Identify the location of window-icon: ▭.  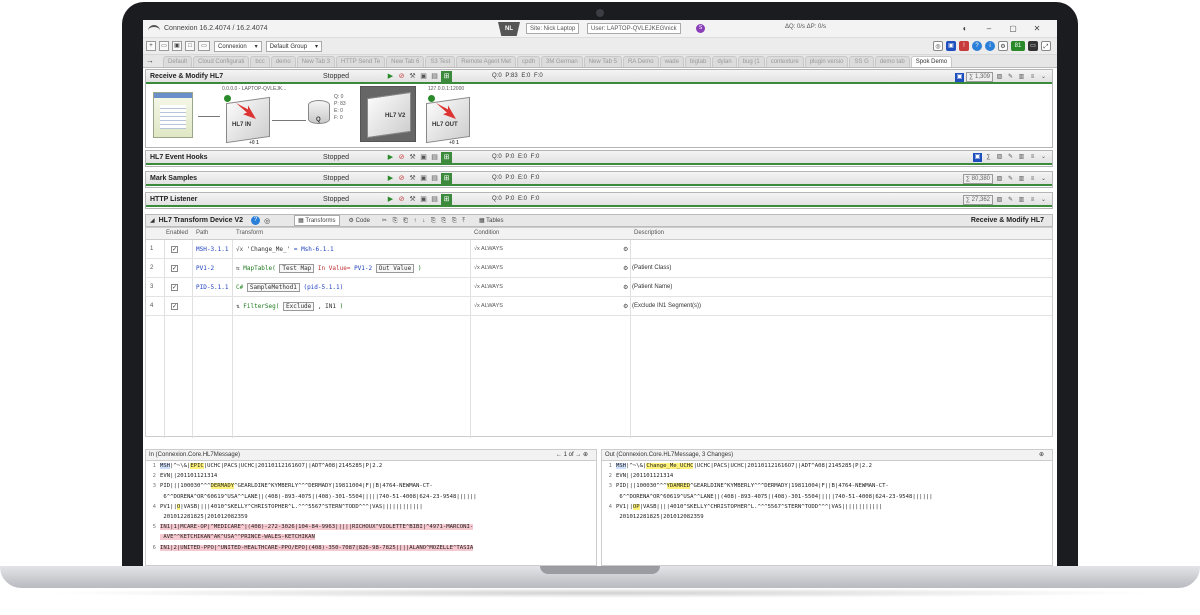
(204, 46).